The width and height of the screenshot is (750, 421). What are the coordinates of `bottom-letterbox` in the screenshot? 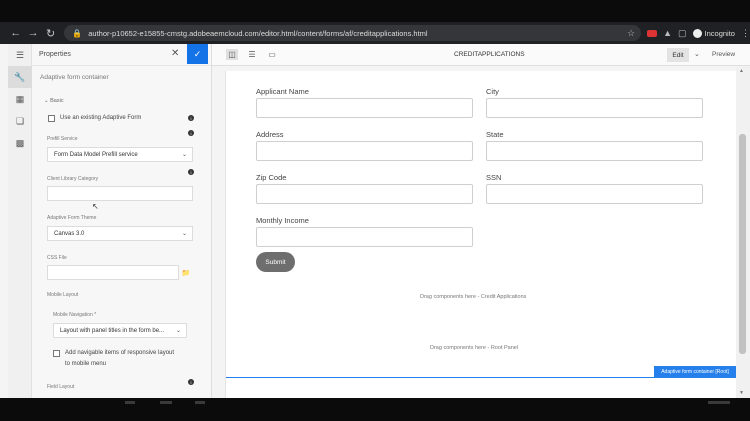 It's located at (375, 409).